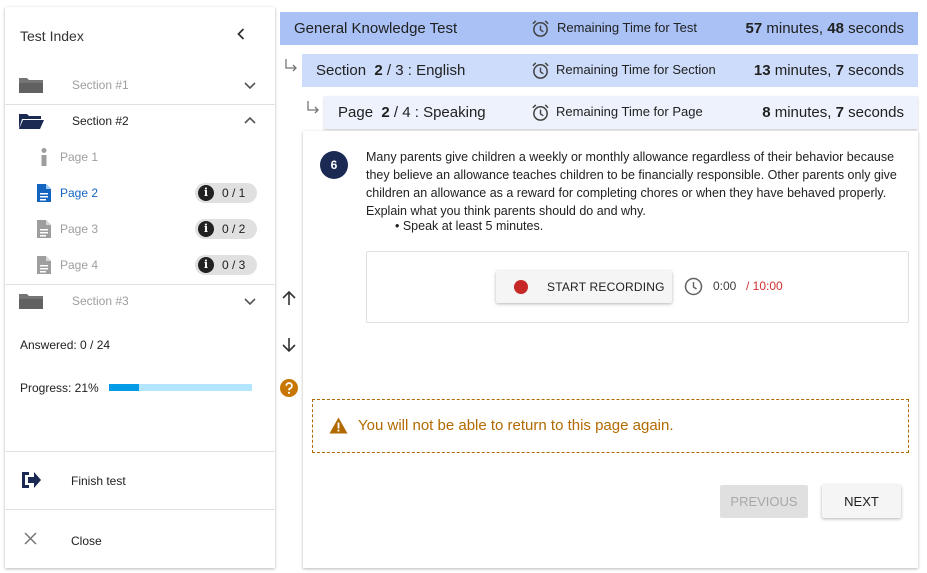  What do you see at coordinates (30, 538) in the screenshot?
I see `close-icon` at bounding box center [30, 538].